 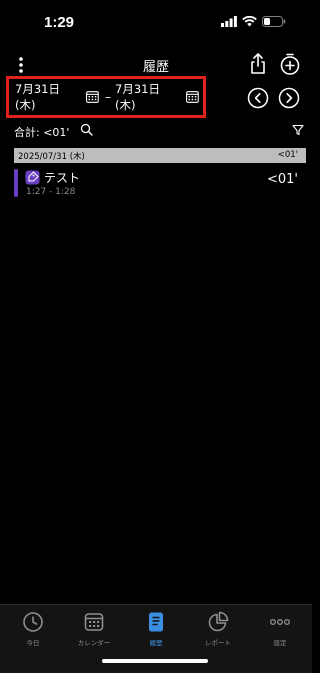 What do you see at coordinates (298, 130) in the screenshot?
I see `filter-icon` at bounding box center [298, 130].